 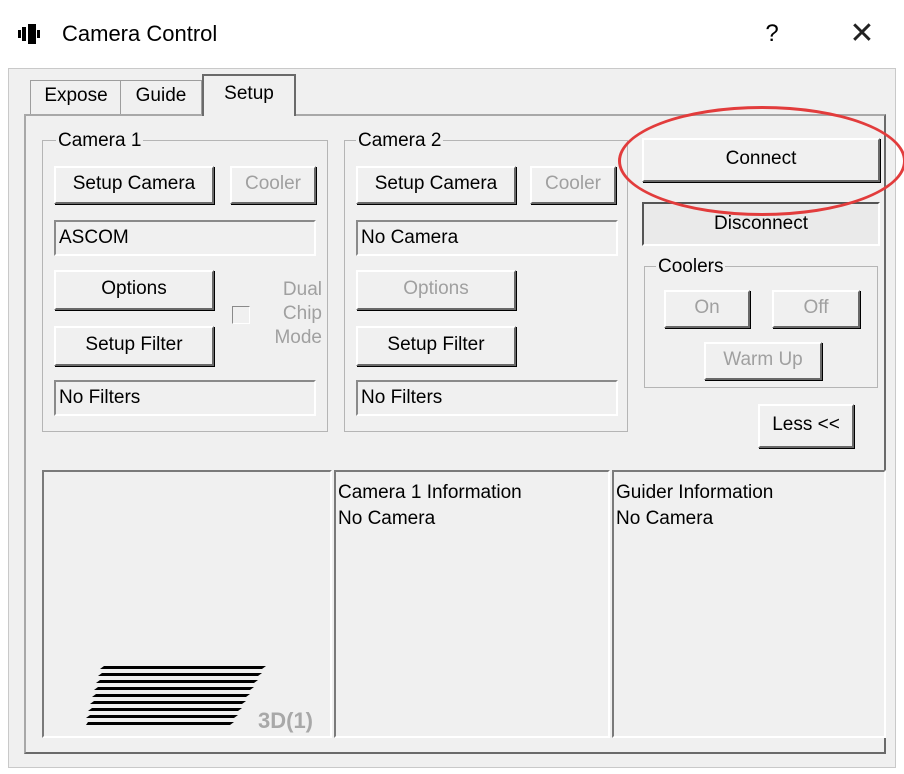 I want to click on app-icon, so click(x=29, y=34).